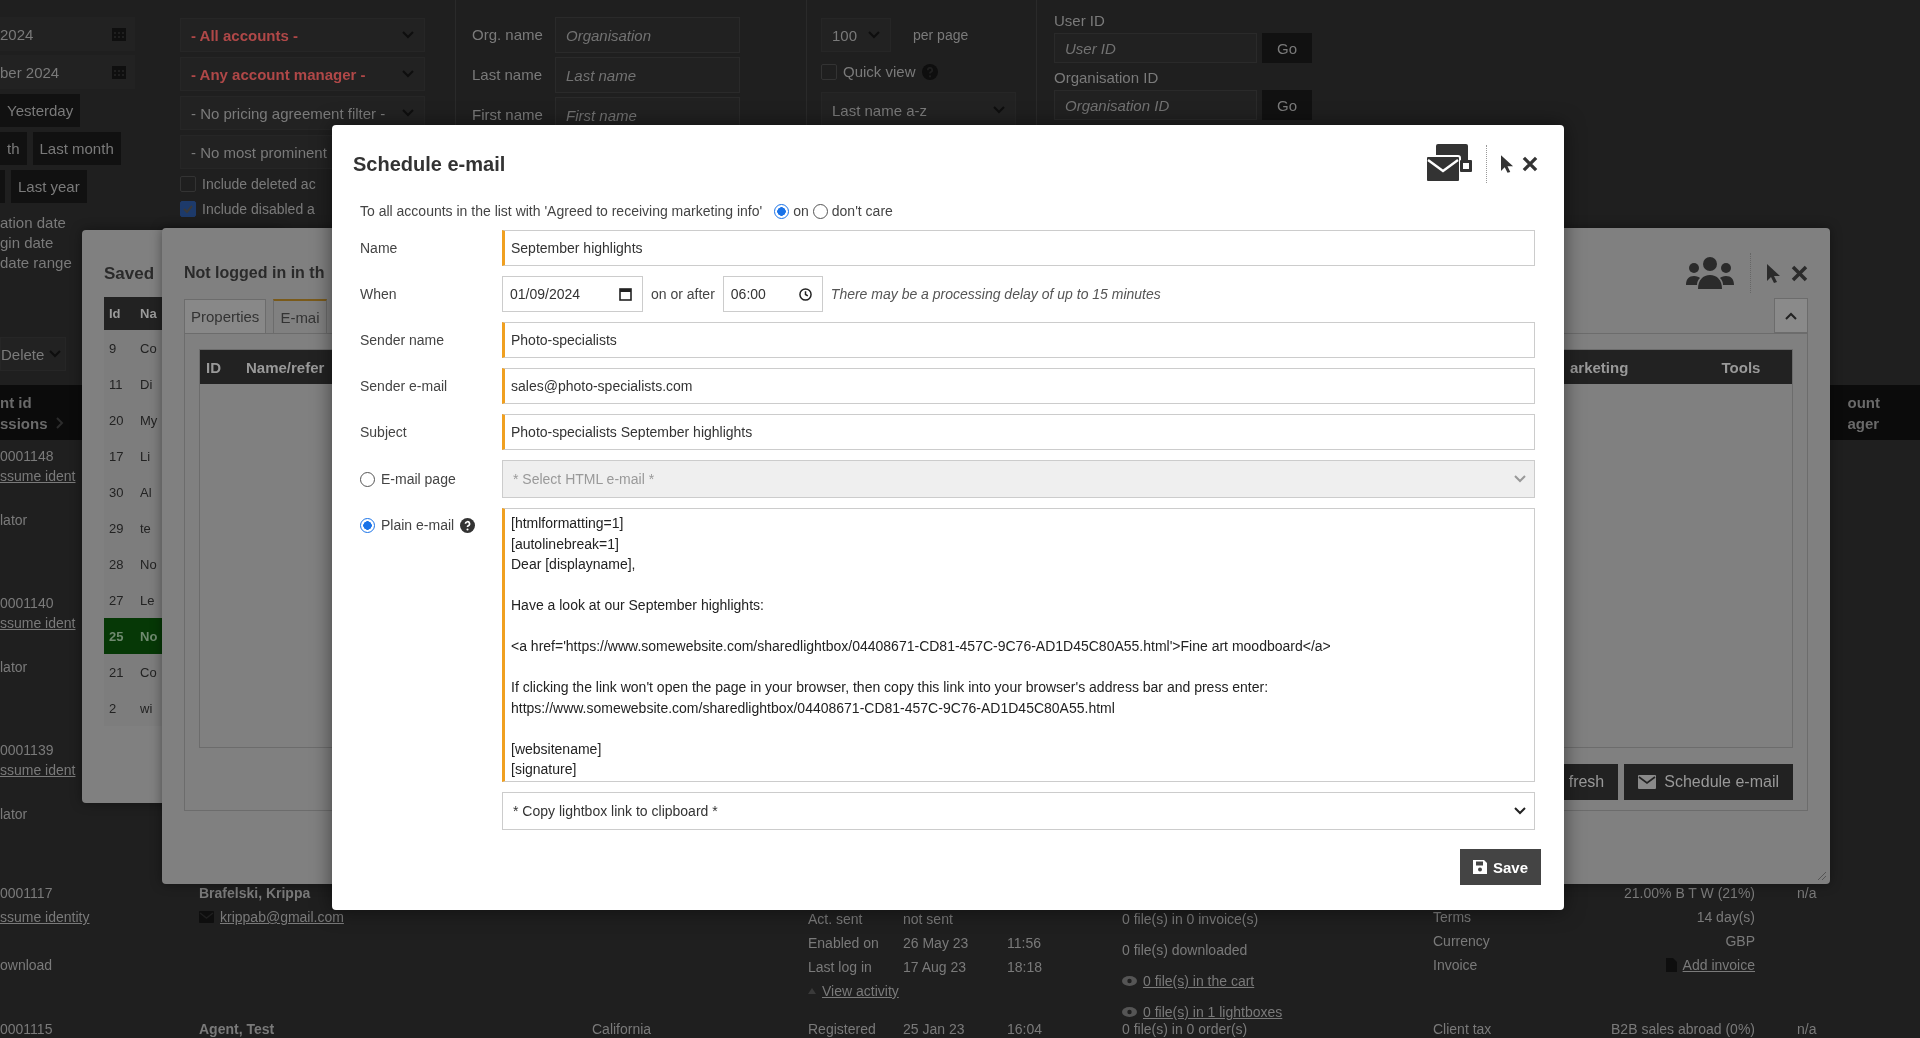  What do you see at coordinates (561, 211) in the screenshot?
I see `audience-text: To all accounts in the list with 'Agreed to receiving marketing info'` at bounding box center [561, 211].